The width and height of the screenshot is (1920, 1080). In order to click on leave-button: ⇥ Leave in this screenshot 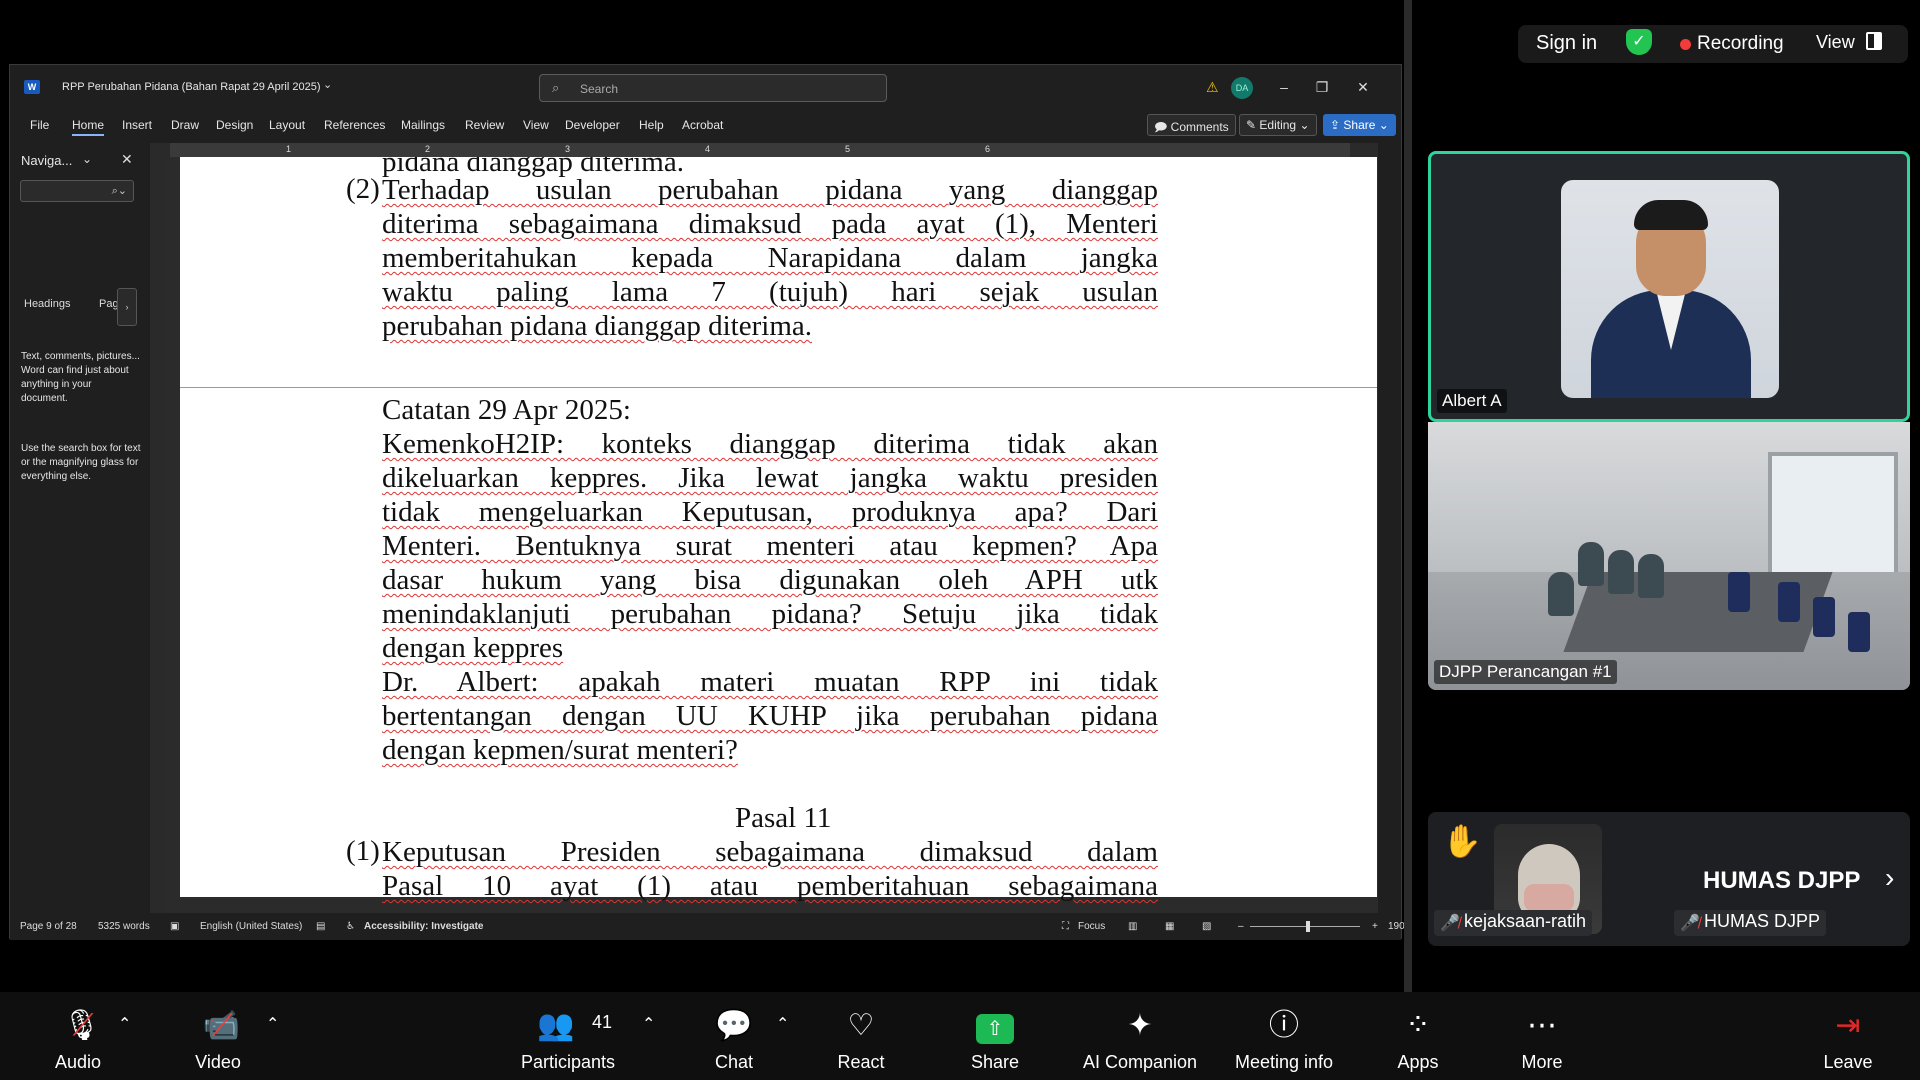, I will do `click(1848, 1036)`.